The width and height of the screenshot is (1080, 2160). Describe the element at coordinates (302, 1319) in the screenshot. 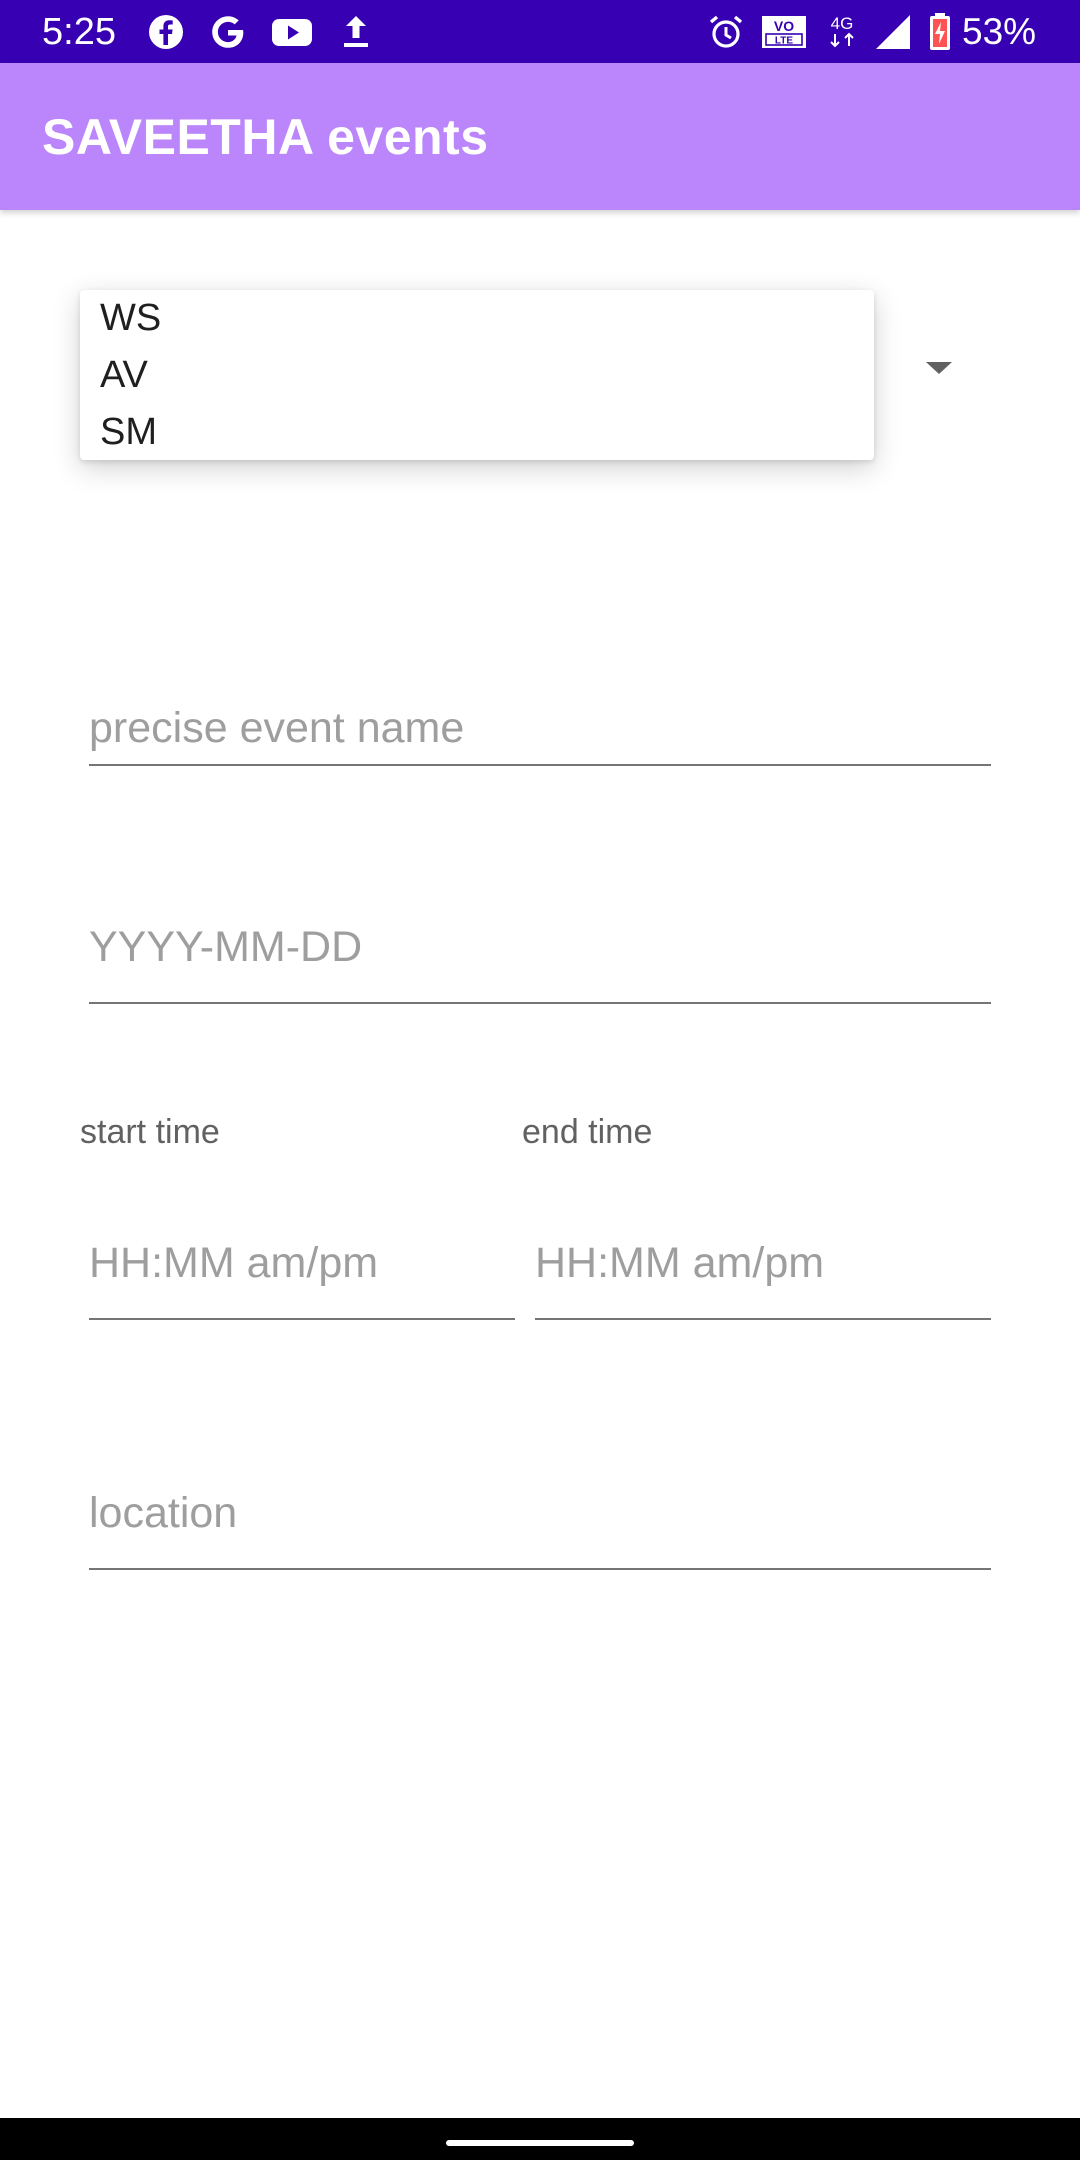

I see `start-time-underline` at that location.